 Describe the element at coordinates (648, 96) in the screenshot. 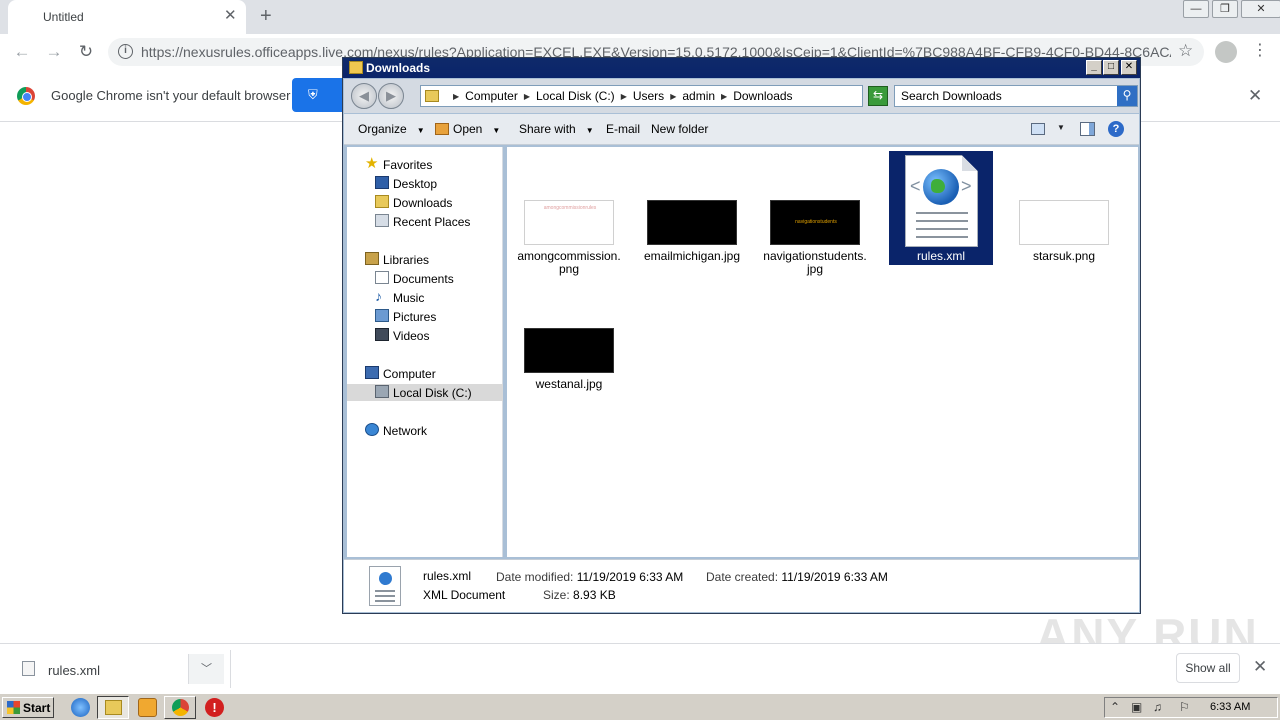

I see `breadcrumb-users: Users` at that location.